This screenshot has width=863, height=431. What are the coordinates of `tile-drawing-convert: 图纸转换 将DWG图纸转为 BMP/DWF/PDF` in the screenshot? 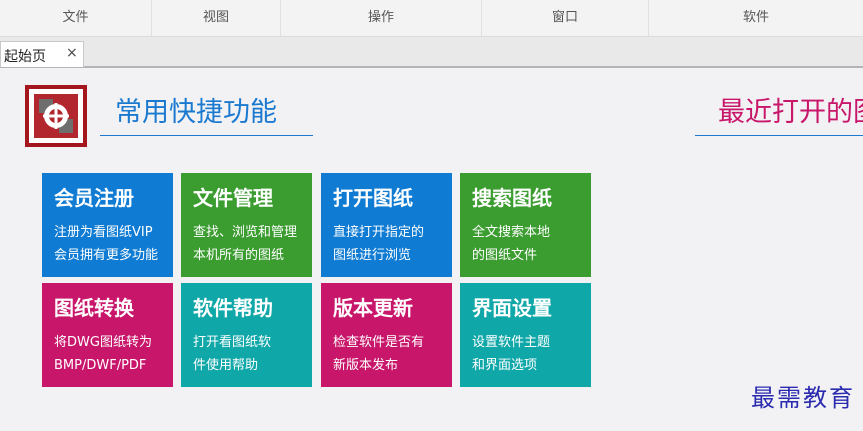 It's located at (107, 335).